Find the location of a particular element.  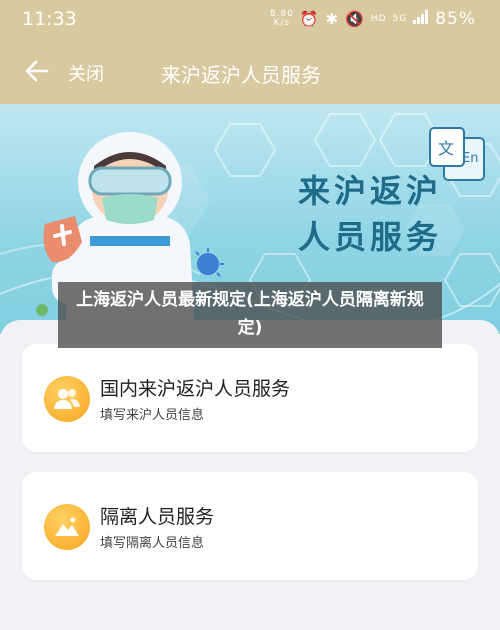

mountain-icon is located at coordinates (67, 527).